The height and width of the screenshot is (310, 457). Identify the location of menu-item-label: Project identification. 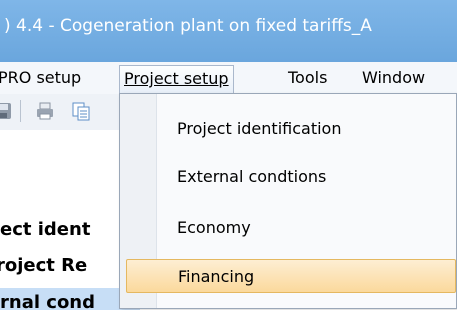
(259, 128).